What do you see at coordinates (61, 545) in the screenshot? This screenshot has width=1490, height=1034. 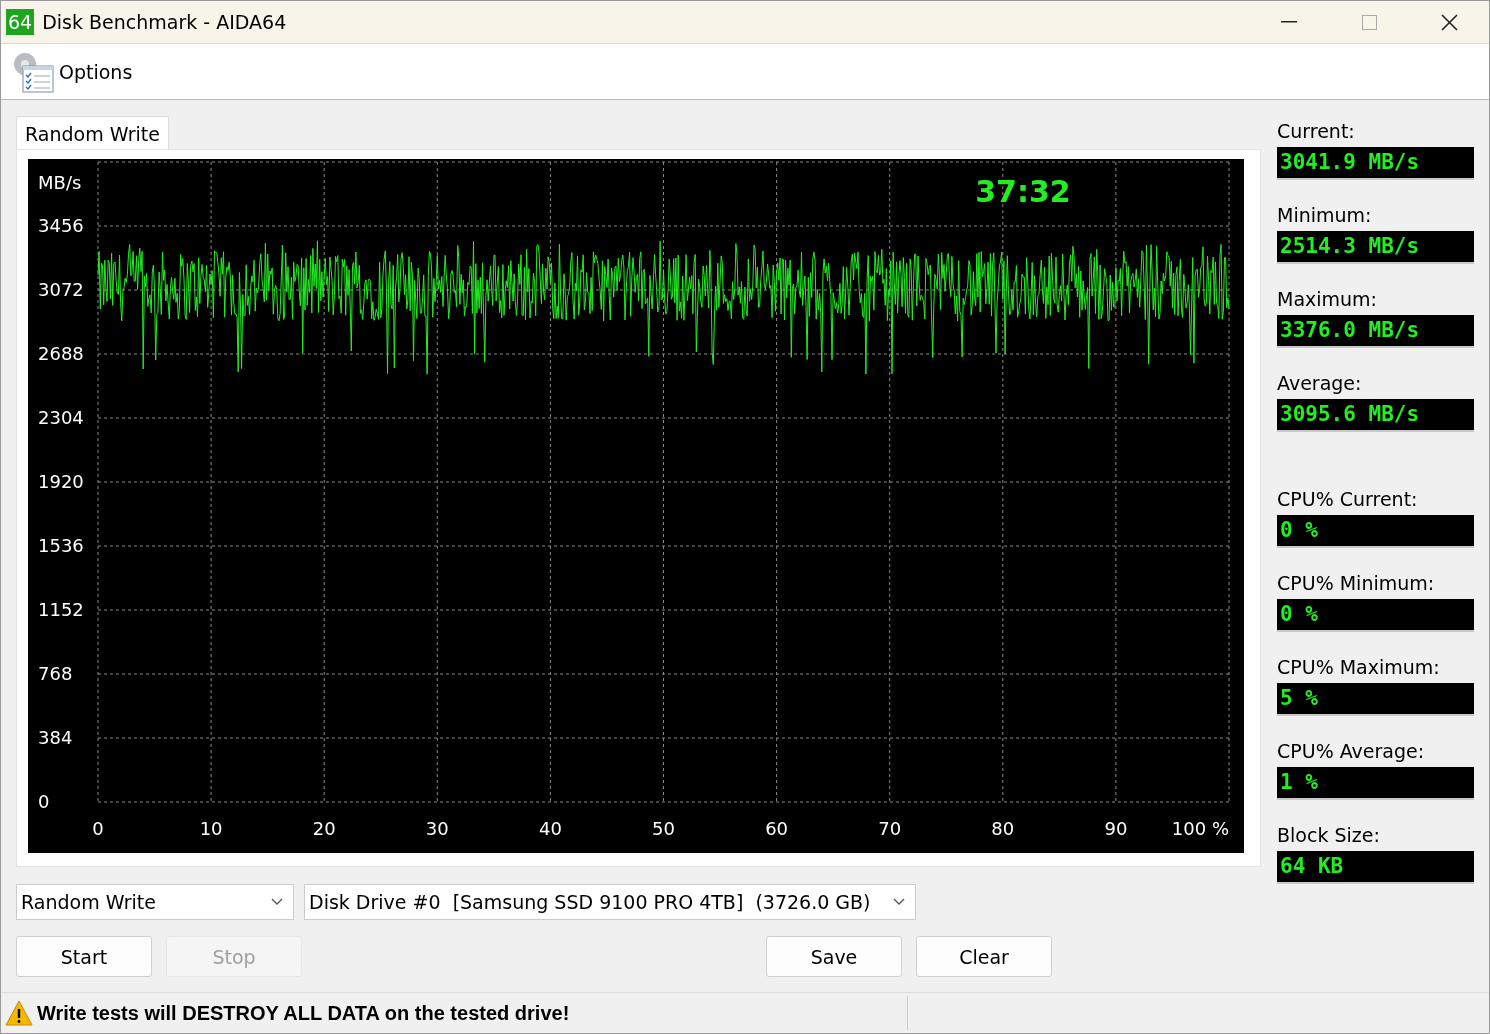 I see `axis-label: 1536` at bounding box center [61, 545].